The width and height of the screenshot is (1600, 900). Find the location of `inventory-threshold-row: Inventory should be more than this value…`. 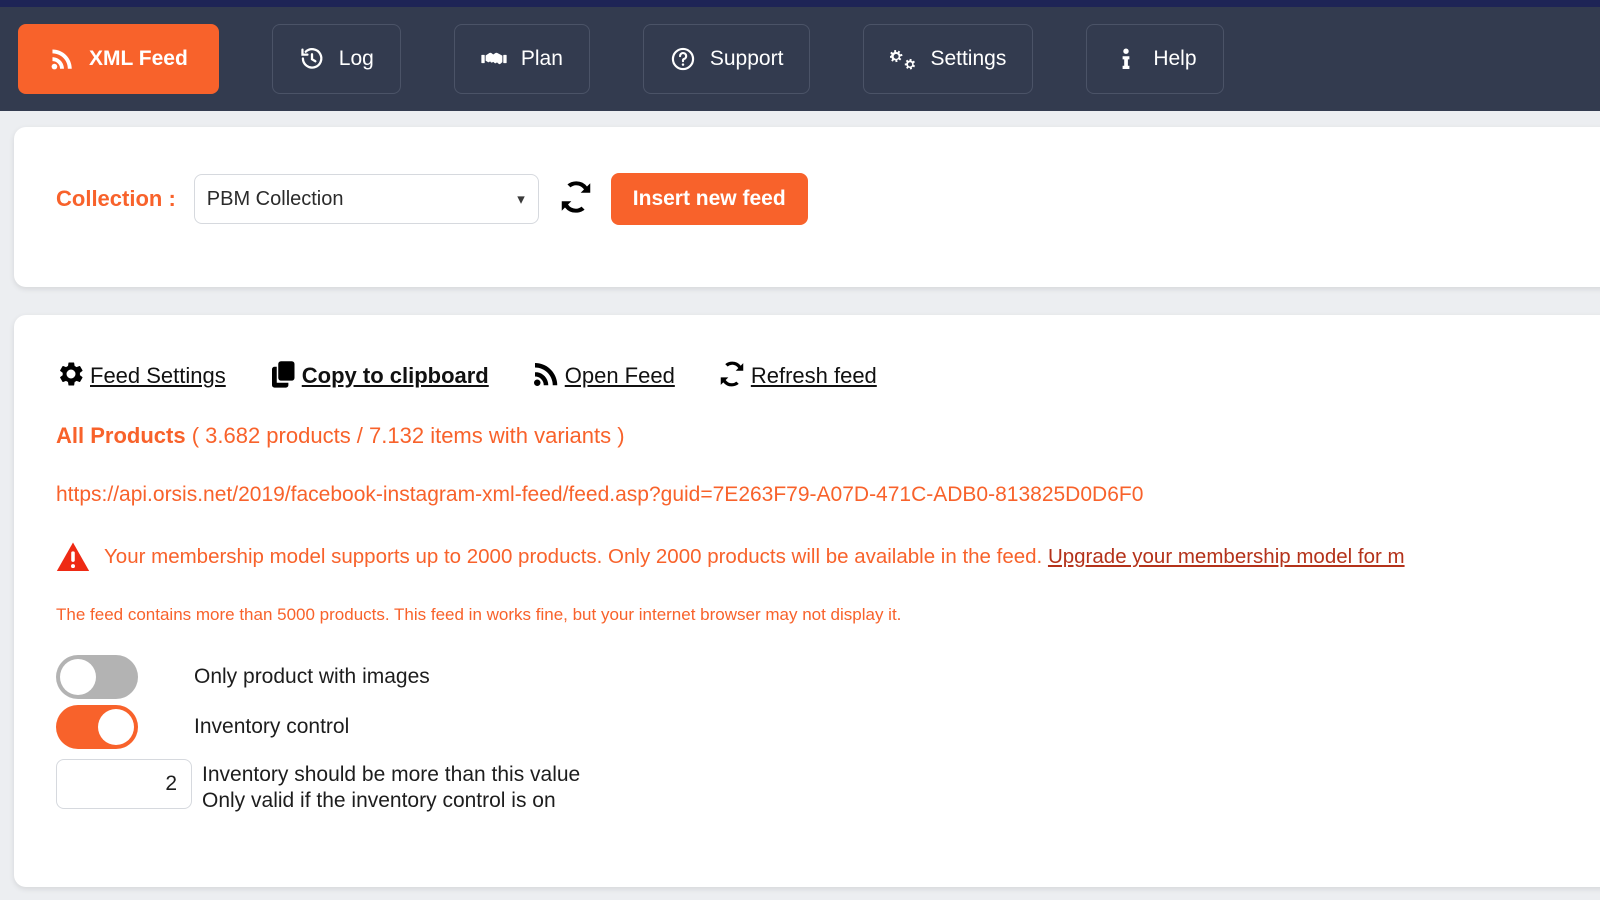

inventory-threshold-row: Inventory should be more than this value… is located at coordinates (828, 787).